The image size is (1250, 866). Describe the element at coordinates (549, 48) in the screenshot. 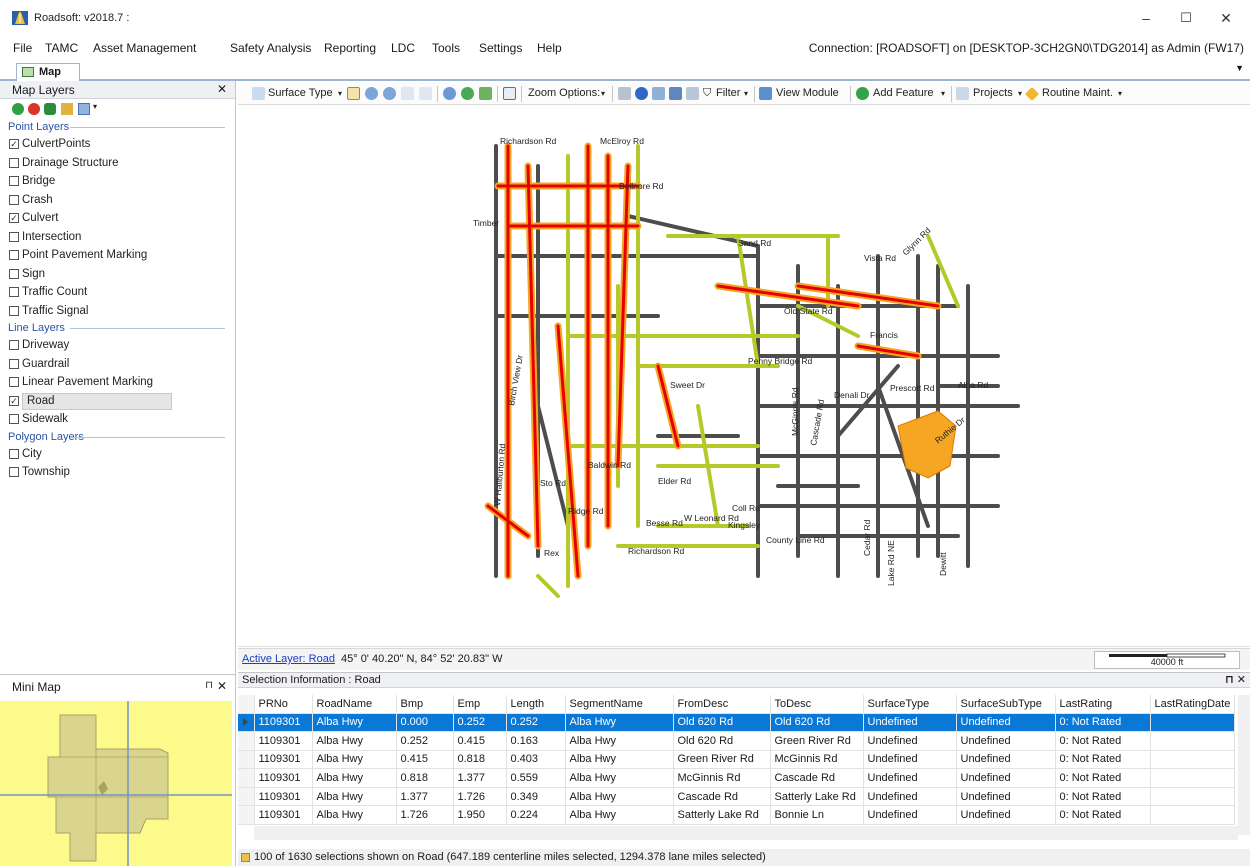

I see `menu-help: Help` at that location.